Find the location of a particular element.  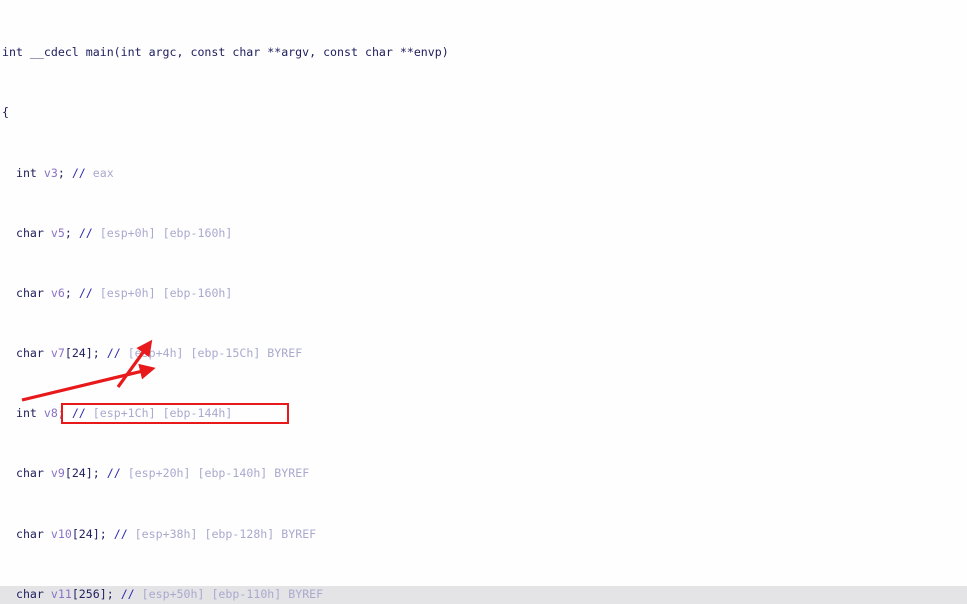

local-var-v9: v9 is located at coordinates (57, 473).